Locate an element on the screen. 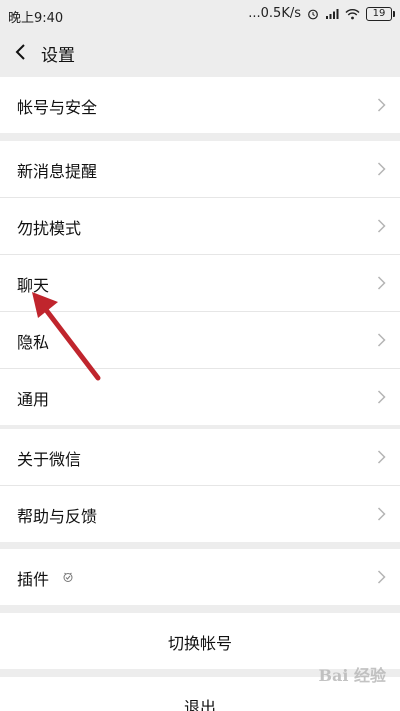  logout-label: 退出 is located at coordinates (199, 704).